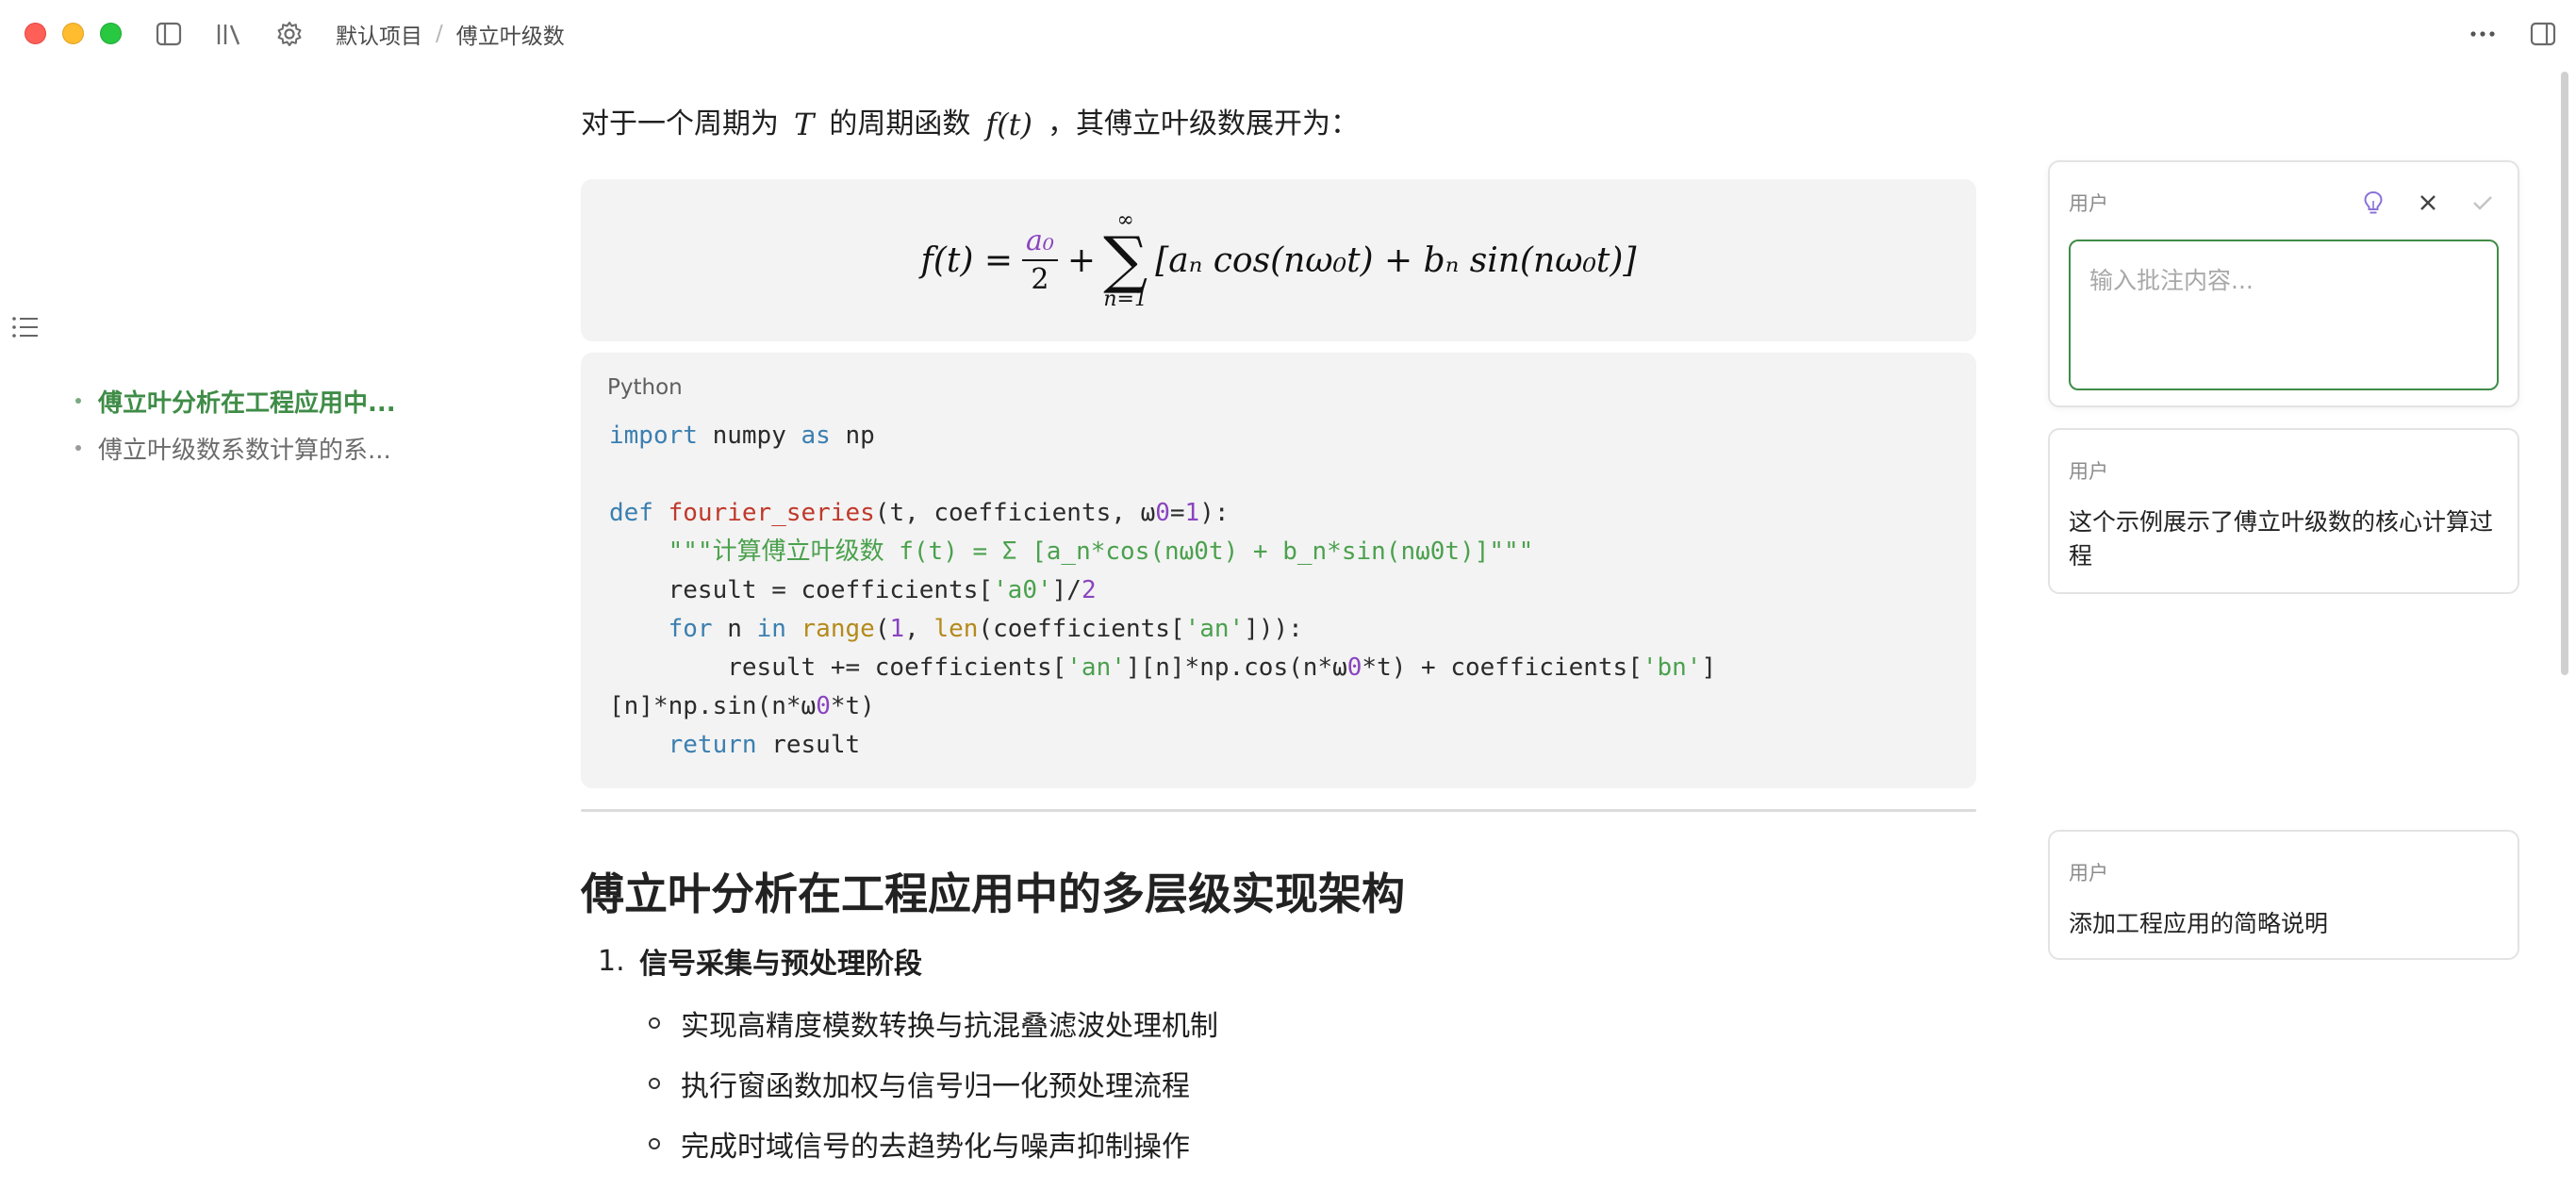 The height and width of the screenshot is (1190, 2576). What do you see at coordinates (450, 34) in the screenshot?
I see `breadcrumb: 默认项目 / 傅立叶级数` at bounding box center [450, 34].